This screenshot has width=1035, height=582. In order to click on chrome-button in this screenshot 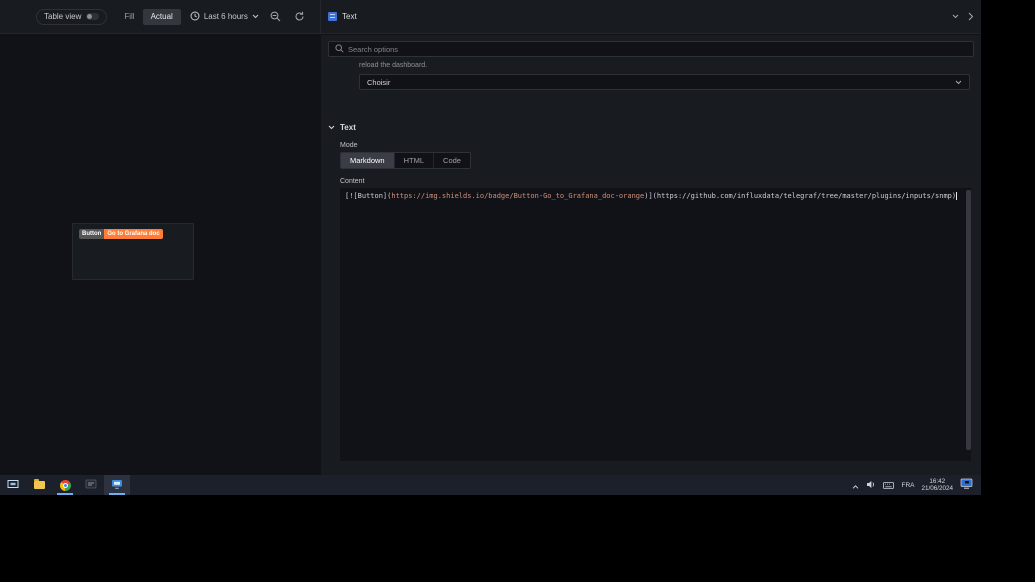, I will do `click(65, 485)`.